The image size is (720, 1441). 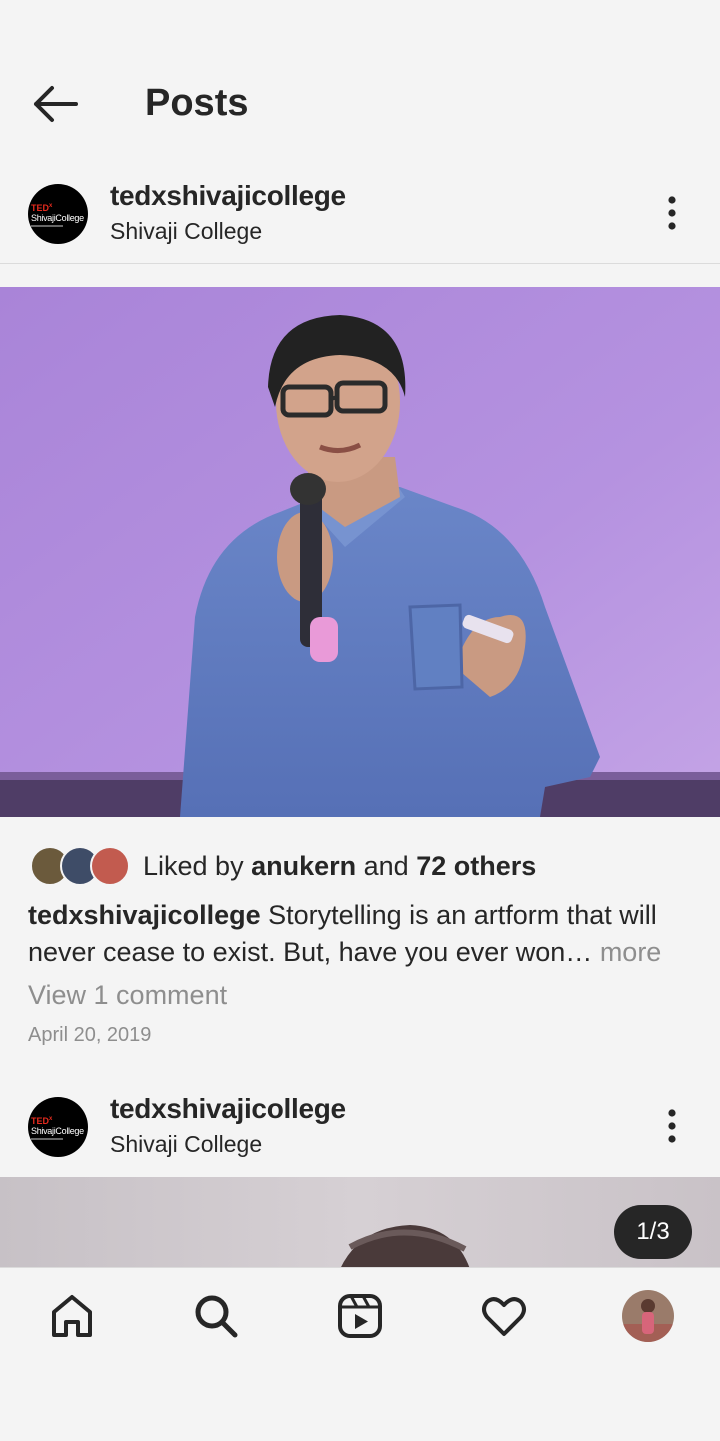 I want to click on post-date: April 20, 2019, so click(x=90, y=1035).